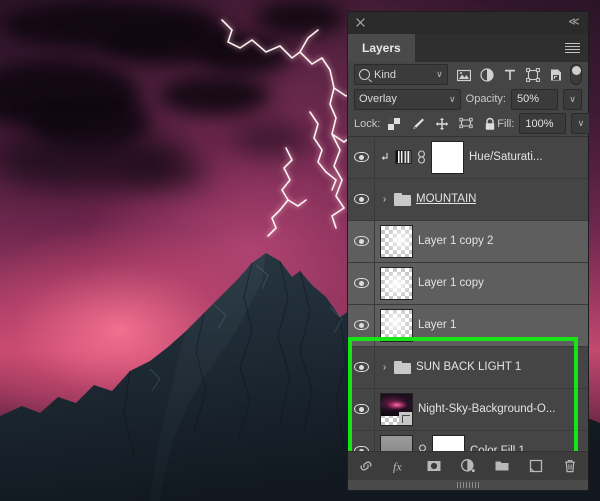 The width and height of the screenshot is (600, 501). What do you see at coordinates (490, 124) in the screenshot?
I see `lock-all-icon` at bounding box center [490, 124].